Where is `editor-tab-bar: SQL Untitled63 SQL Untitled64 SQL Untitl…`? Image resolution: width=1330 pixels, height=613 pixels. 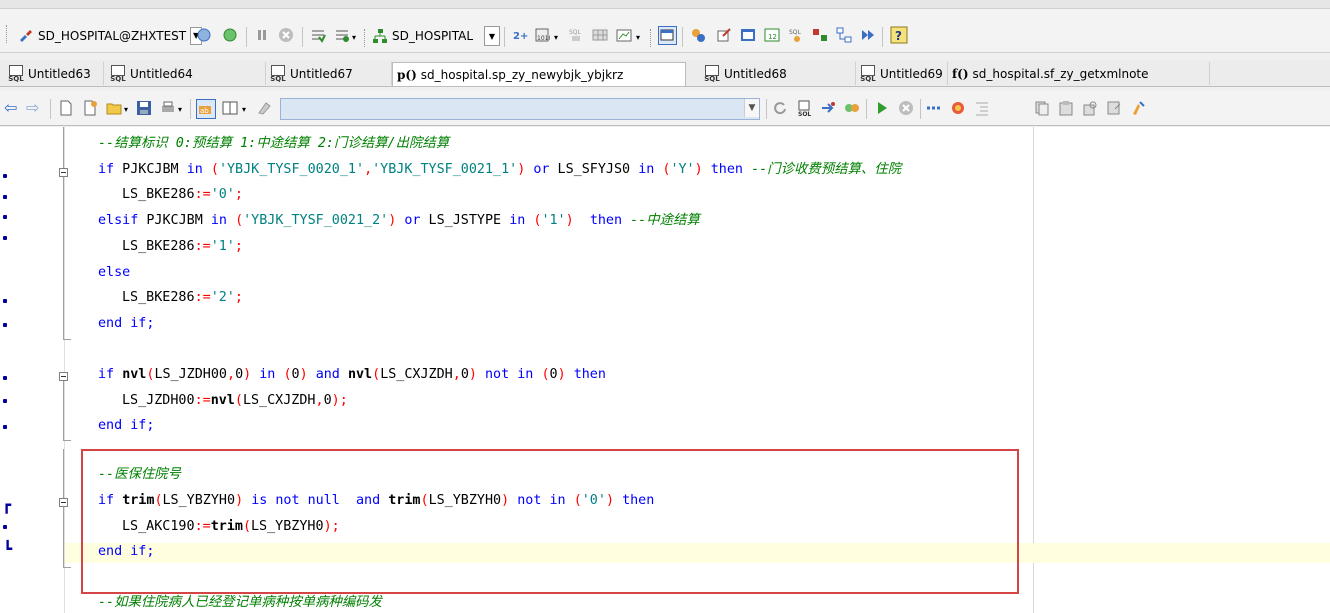 editor-tab-bar: SQL Untitled63 SQL Untitled64 SQL Untitl… is located at coordinates (665, 73).